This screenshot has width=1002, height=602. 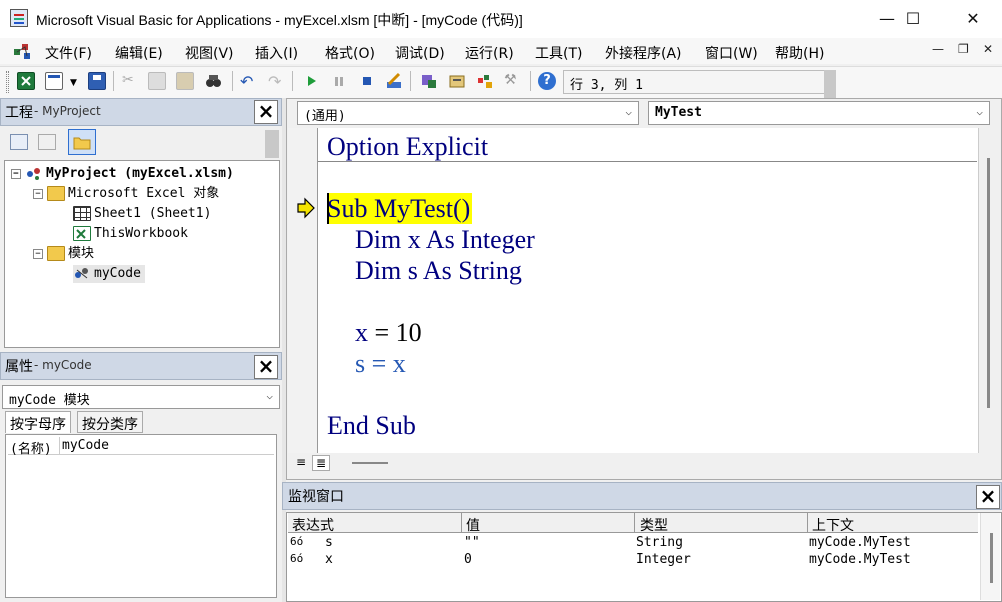 What do you see at coordinates (394, 81) in the screenshot?
I see `design-mode-icon` at bounding box center [394, 81].